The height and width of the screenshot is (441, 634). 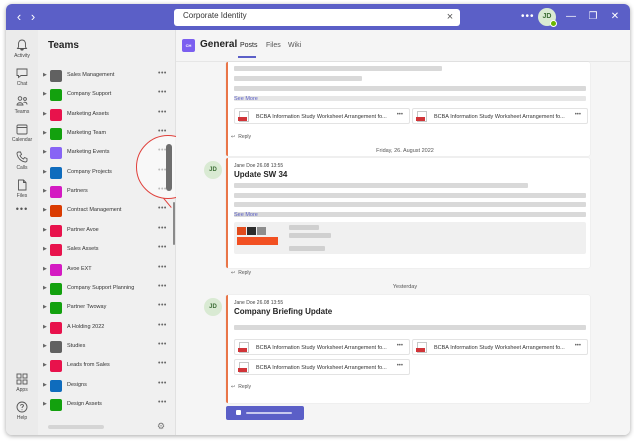 I want to click on user-initials: JD, so click(x=547, y=16).